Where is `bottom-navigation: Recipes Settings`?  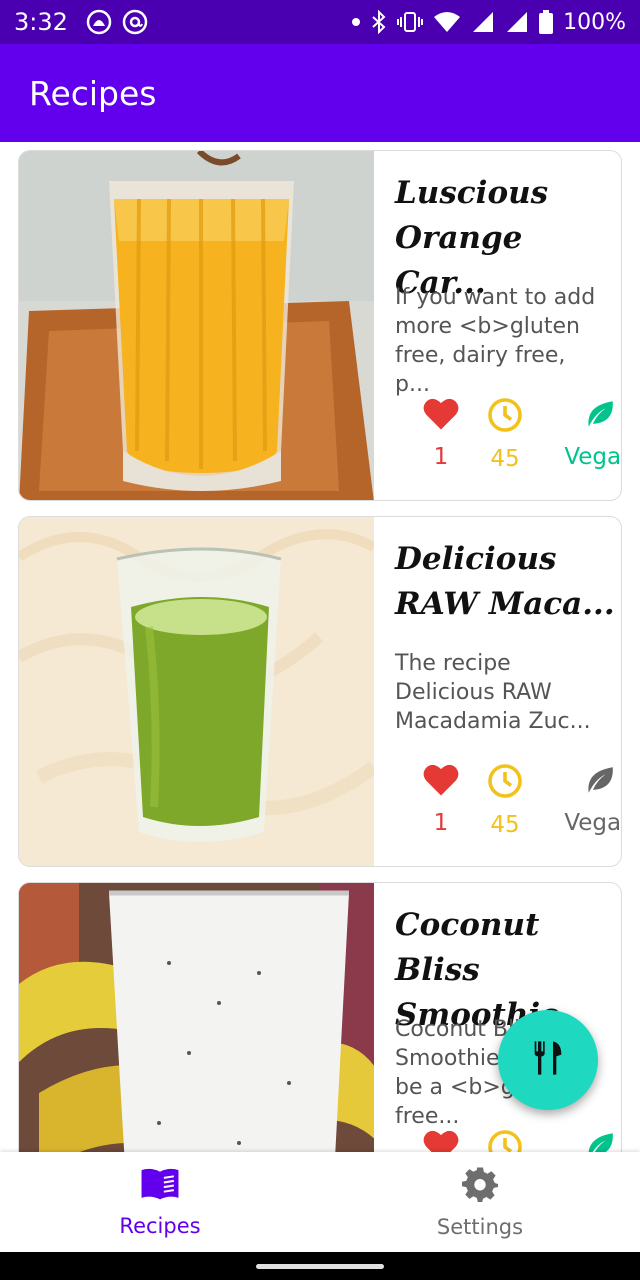 bottom-navigation: Recipes Settings is located at coordinates (320, 1202).